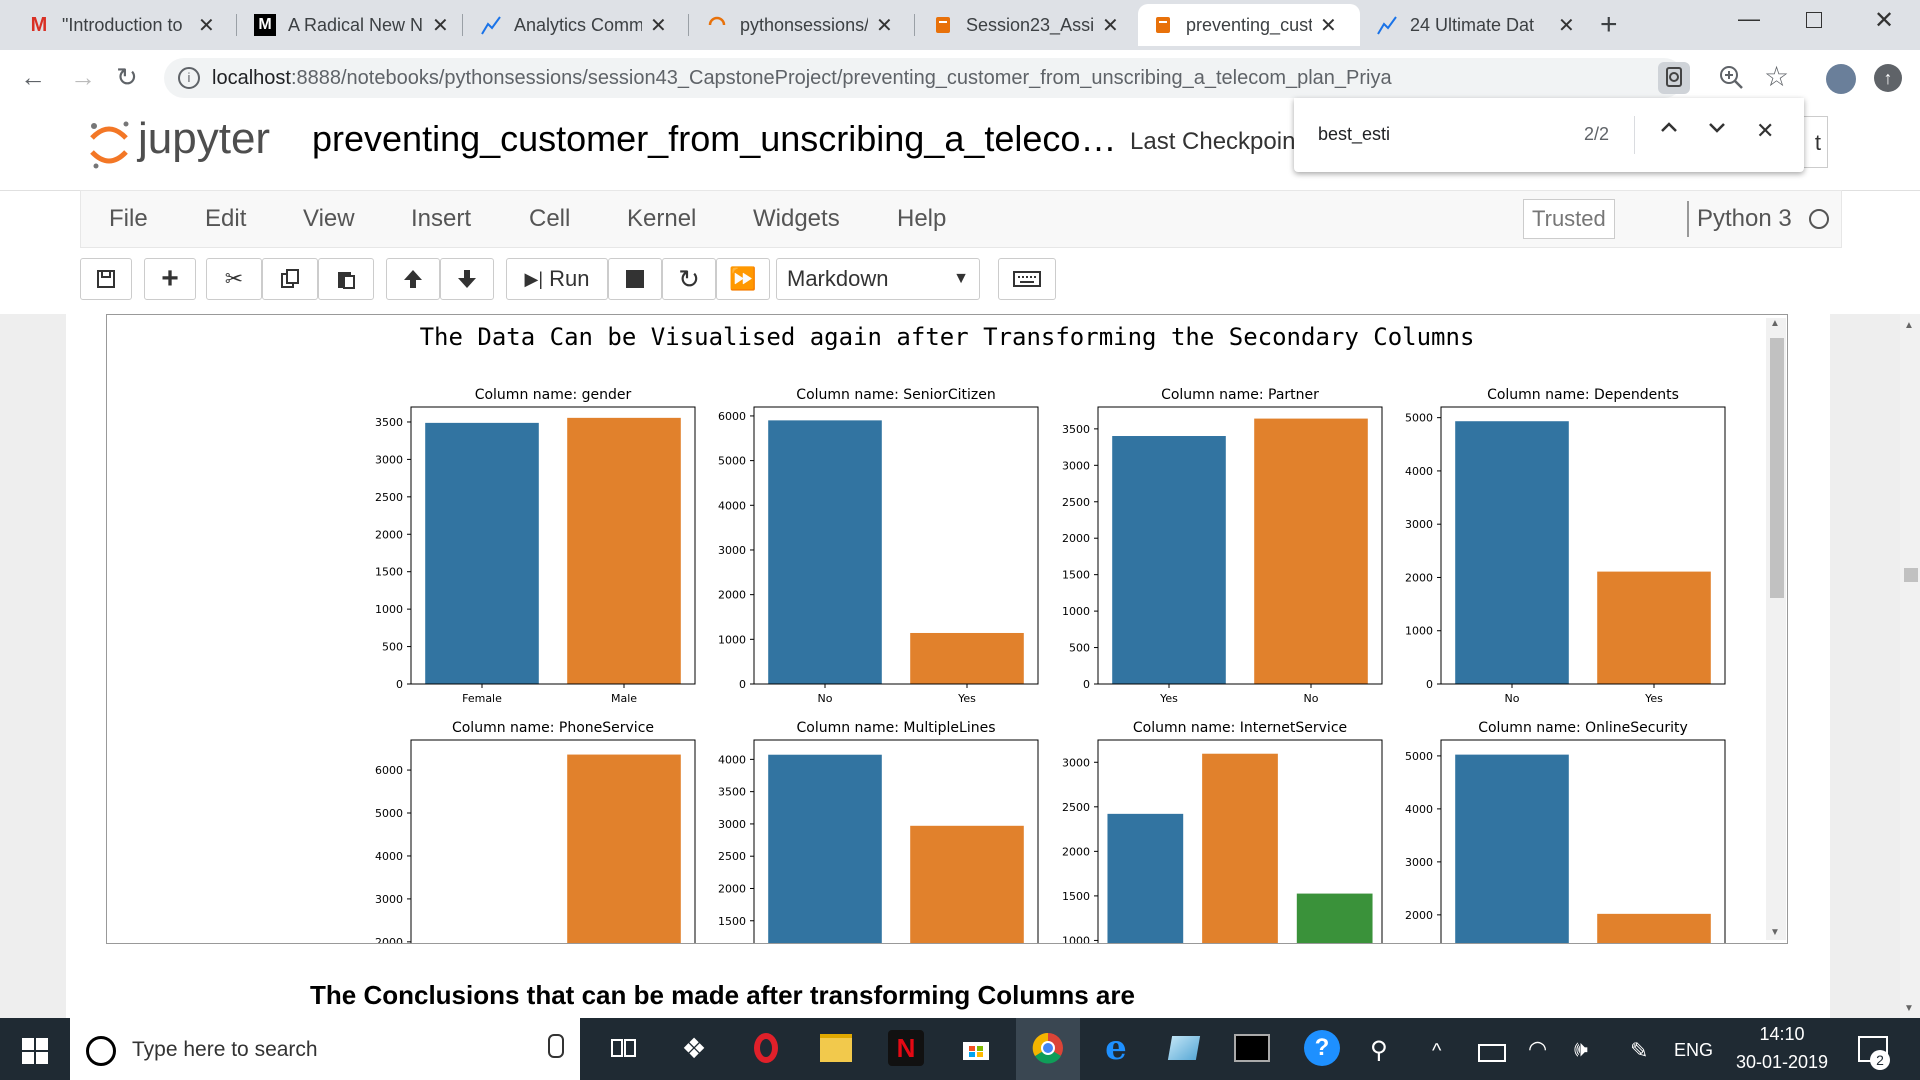 The width and height of the screenshot is (1920, 1080). I want to click on menu-cell: Cell, so click(549, 219).